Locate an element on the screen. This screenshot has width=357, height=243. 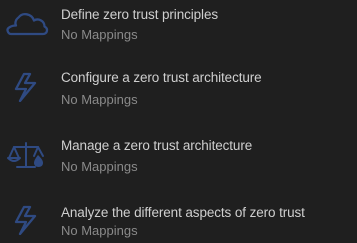
item-title: Define zero trust principles is located at coordinates (140, 14).